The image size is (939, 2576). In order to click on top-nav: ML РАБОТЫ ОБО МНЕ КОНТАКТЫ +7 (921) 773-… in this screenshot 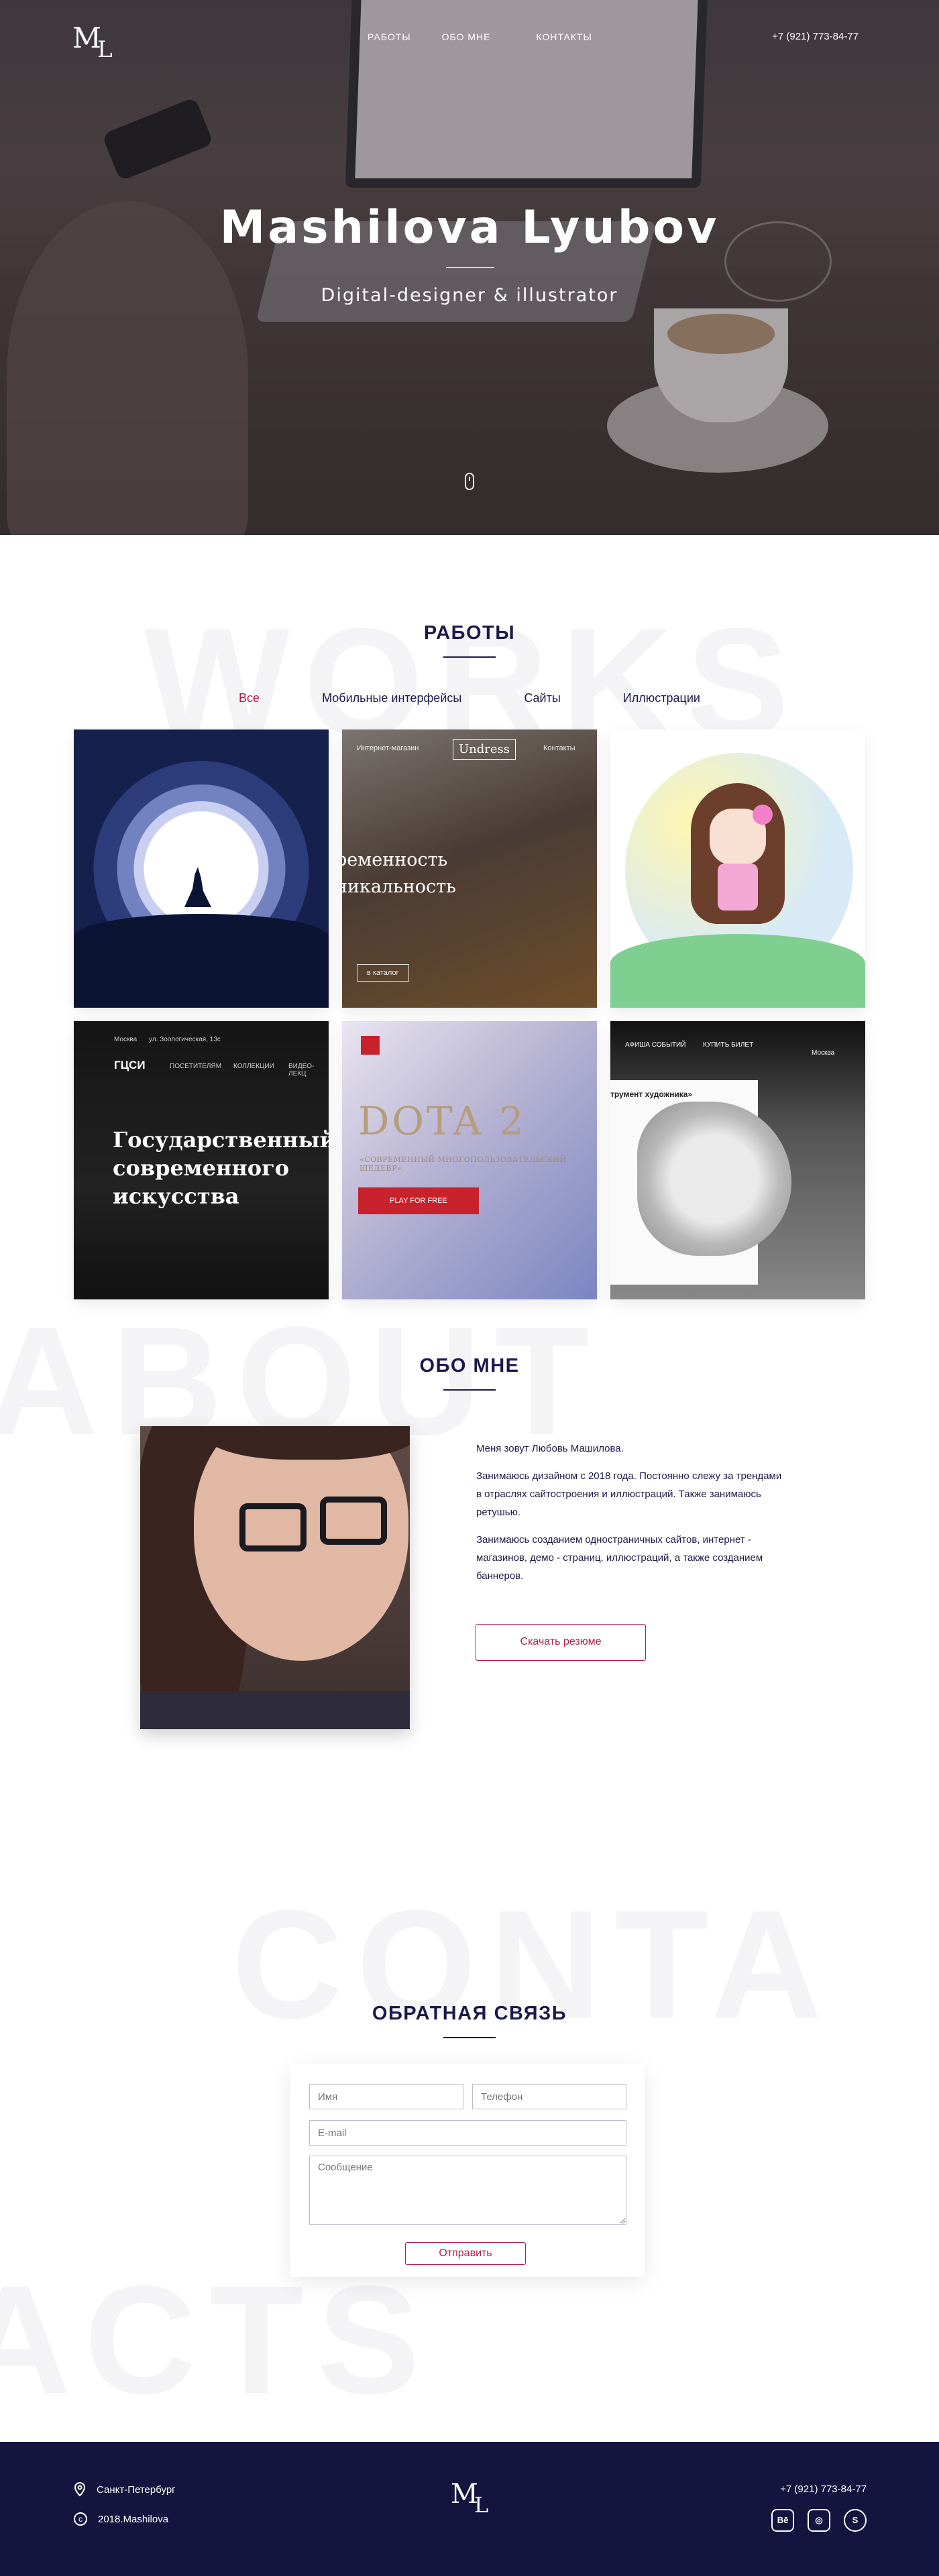, I will do `click(469, 37)`.